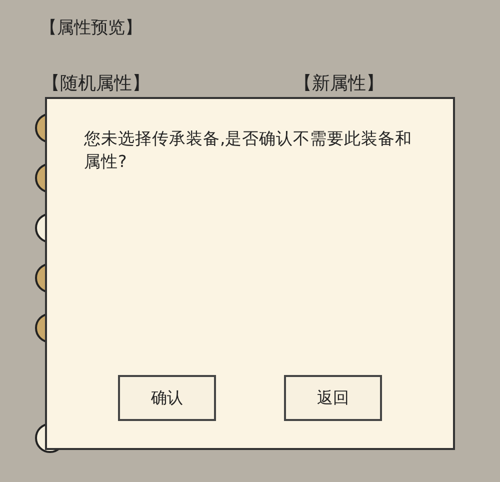  I want to click on dialog-button: 确认, so click(167, 398).